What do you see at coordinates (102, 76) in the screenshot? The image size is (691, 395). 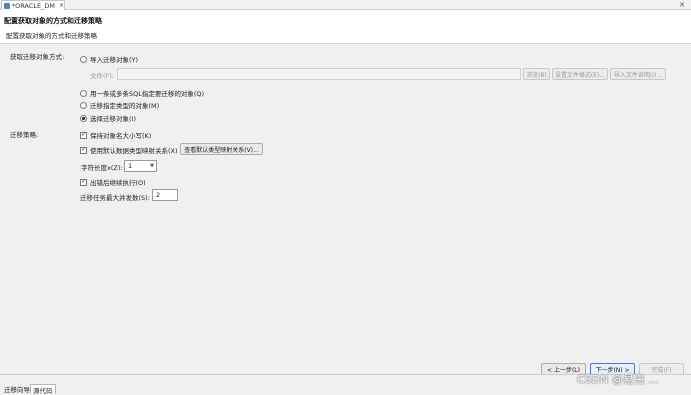 I see `file-label: 文件(F):` at bounding box center [102, 76].